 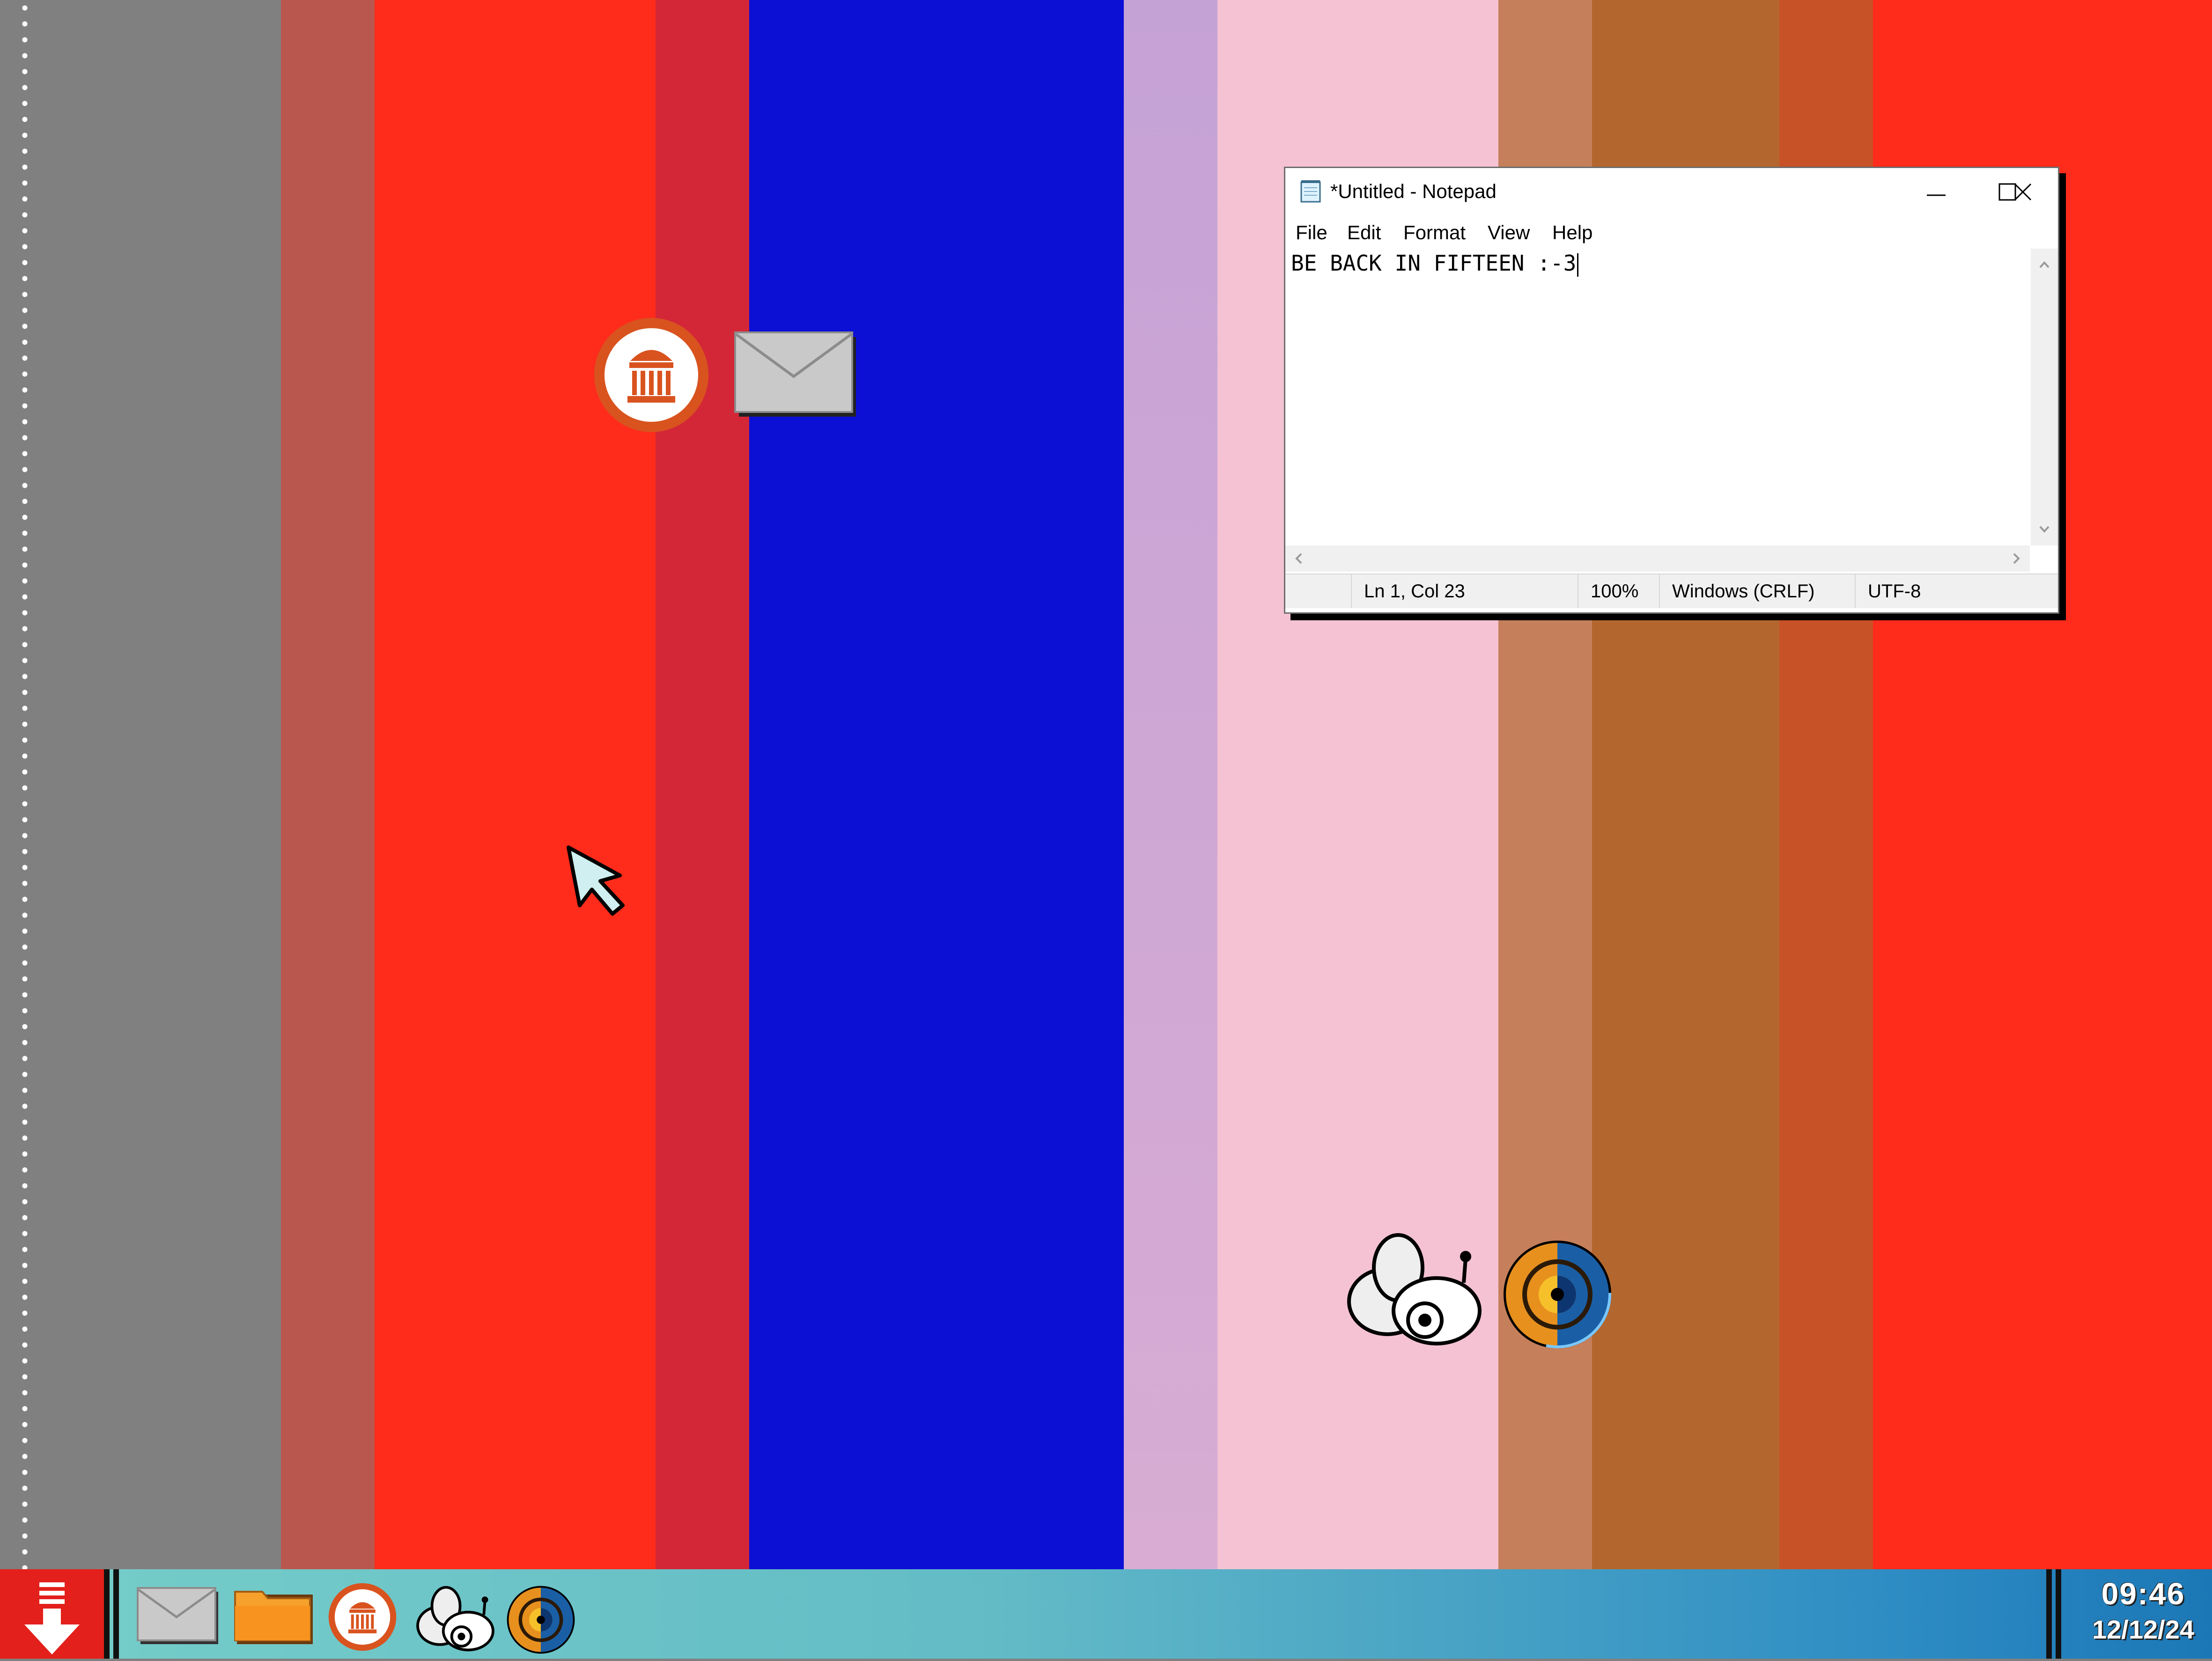 I want to click on menu-view: View, so click(x=1509, y=233).